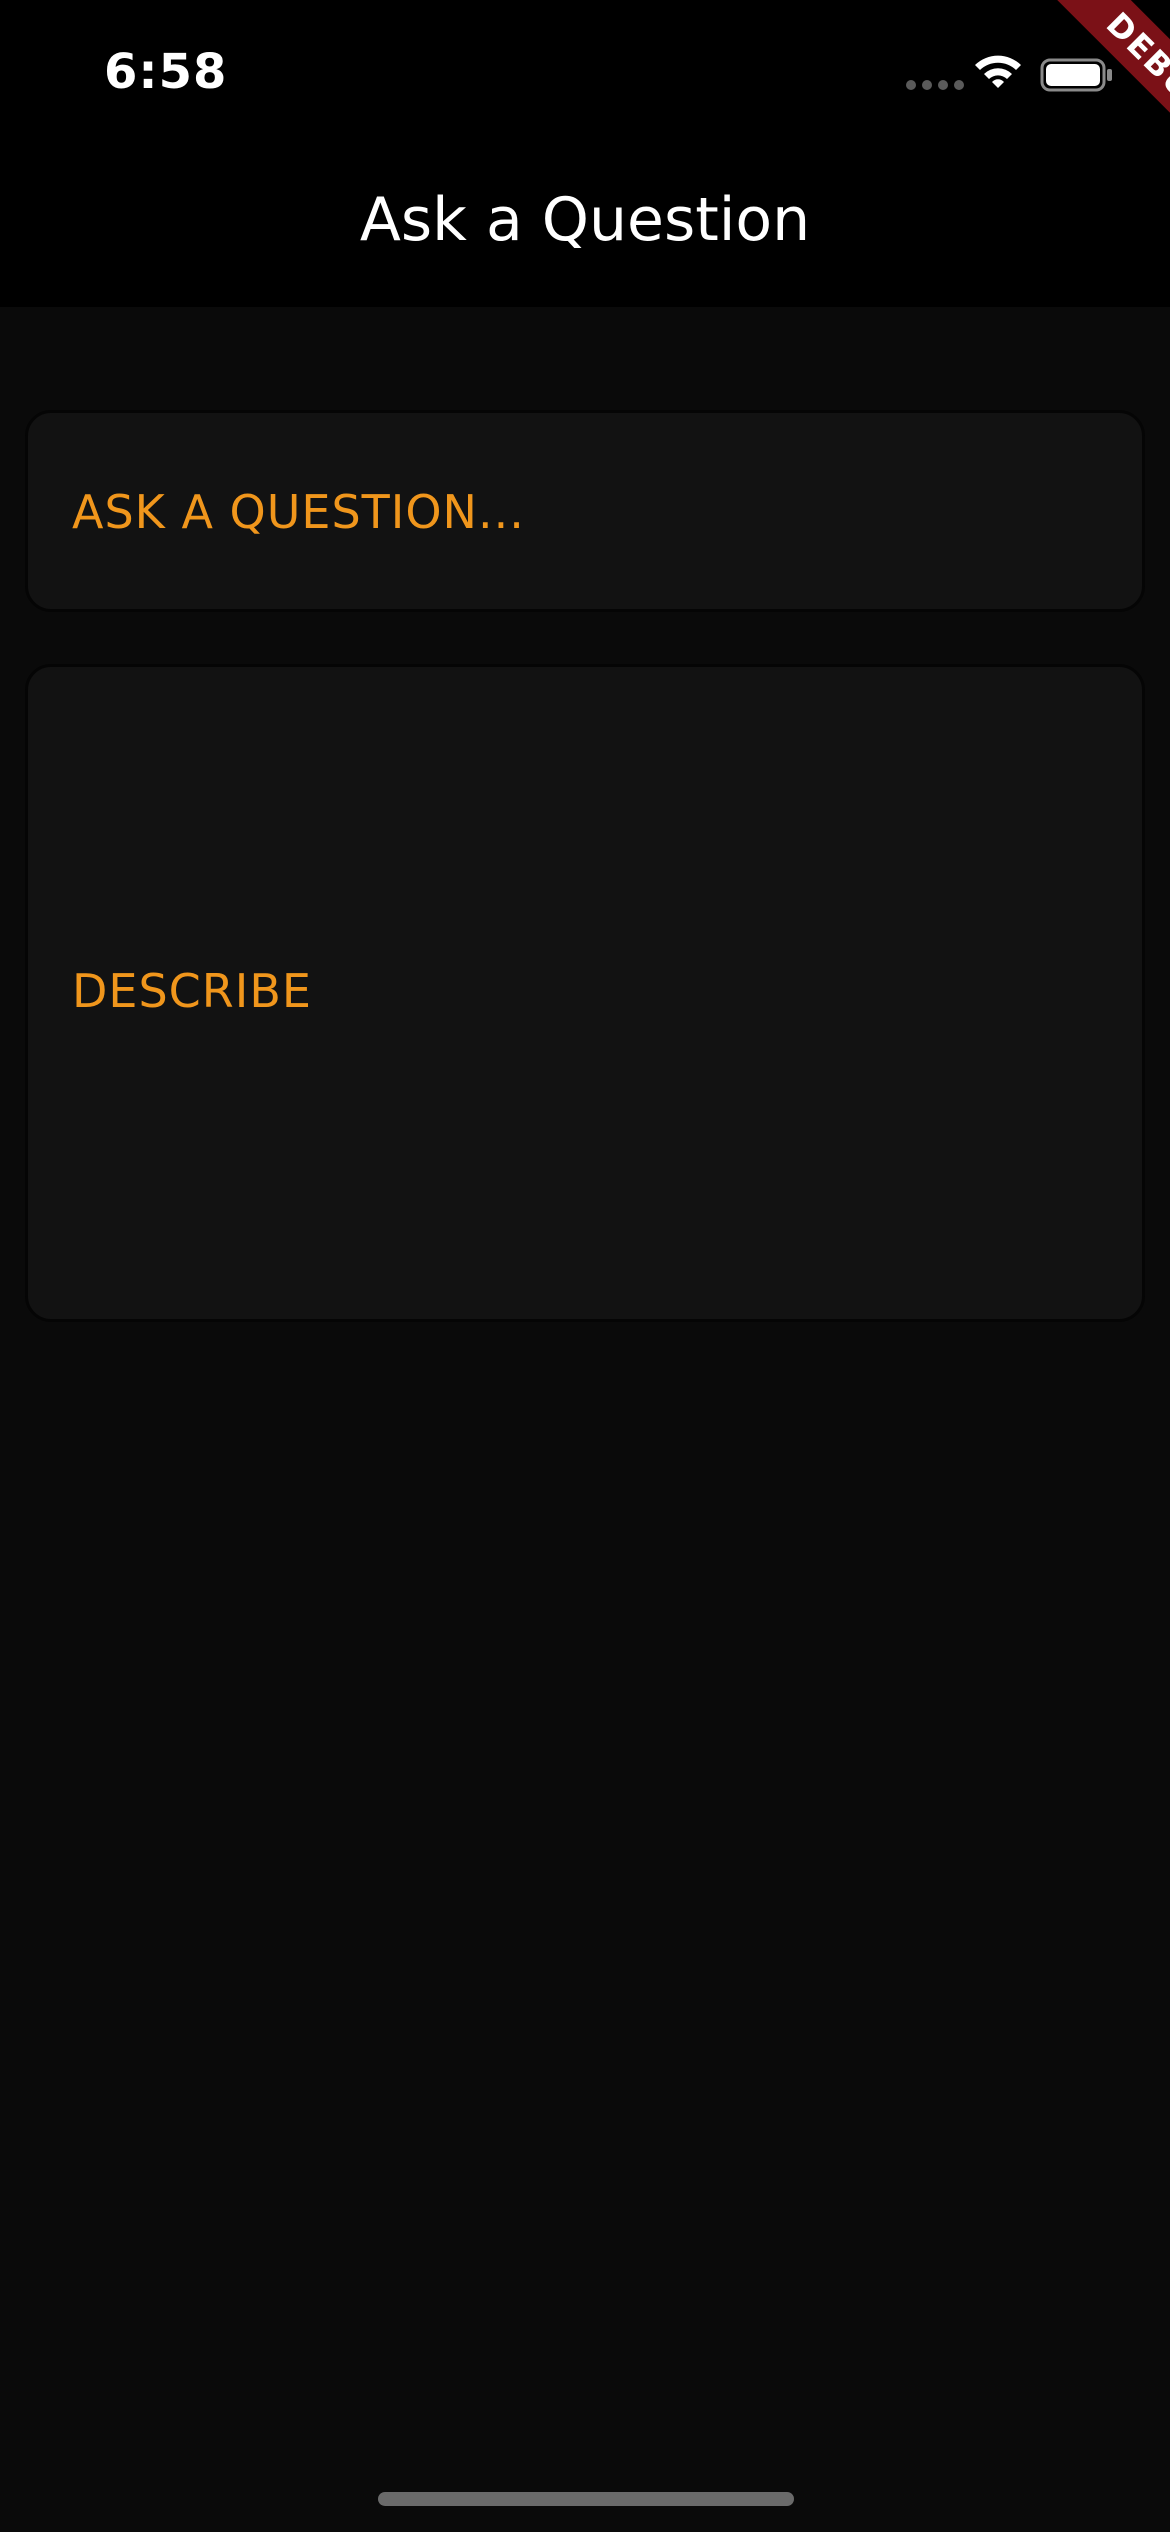 The height and width of the screenshot is (2532, 1170). What do you see at coordinates (166, 72) in the screenshot?
I see `status-time: 6:58` at bounding box center [166, 72].